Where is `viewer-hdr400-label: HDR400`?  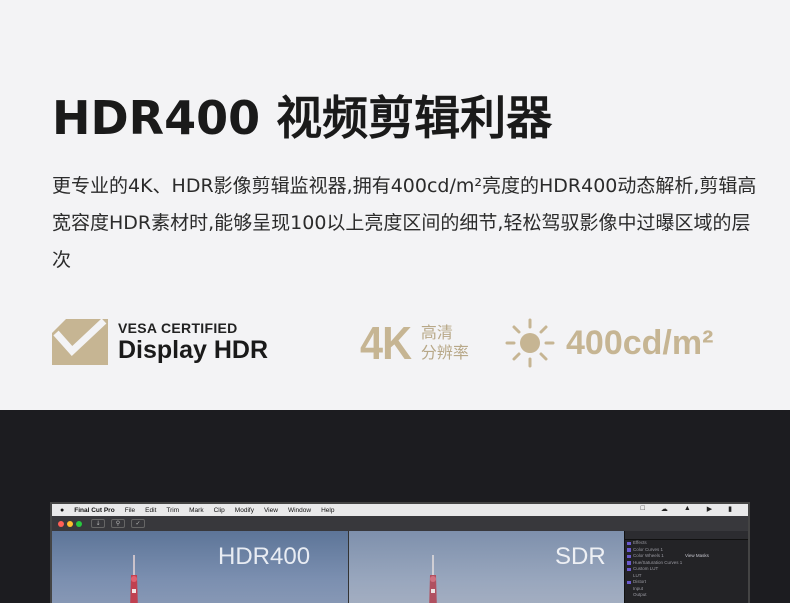 viewer-hdr400-label: HDR400 is located at coordinates (264, 556).